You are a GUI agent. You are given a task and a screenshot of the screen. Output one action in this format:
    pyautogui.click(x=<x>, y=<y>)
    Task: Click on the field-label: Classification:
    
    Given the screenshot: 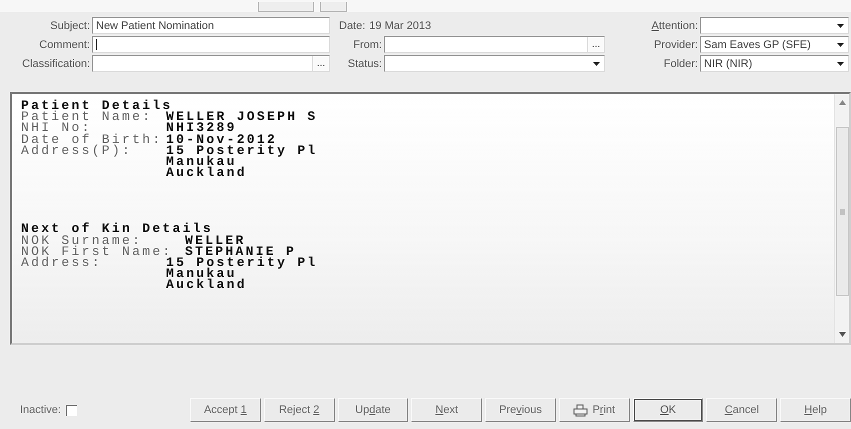 What is the action you would take?
    pyautogui.click(x=56, y=64)
    